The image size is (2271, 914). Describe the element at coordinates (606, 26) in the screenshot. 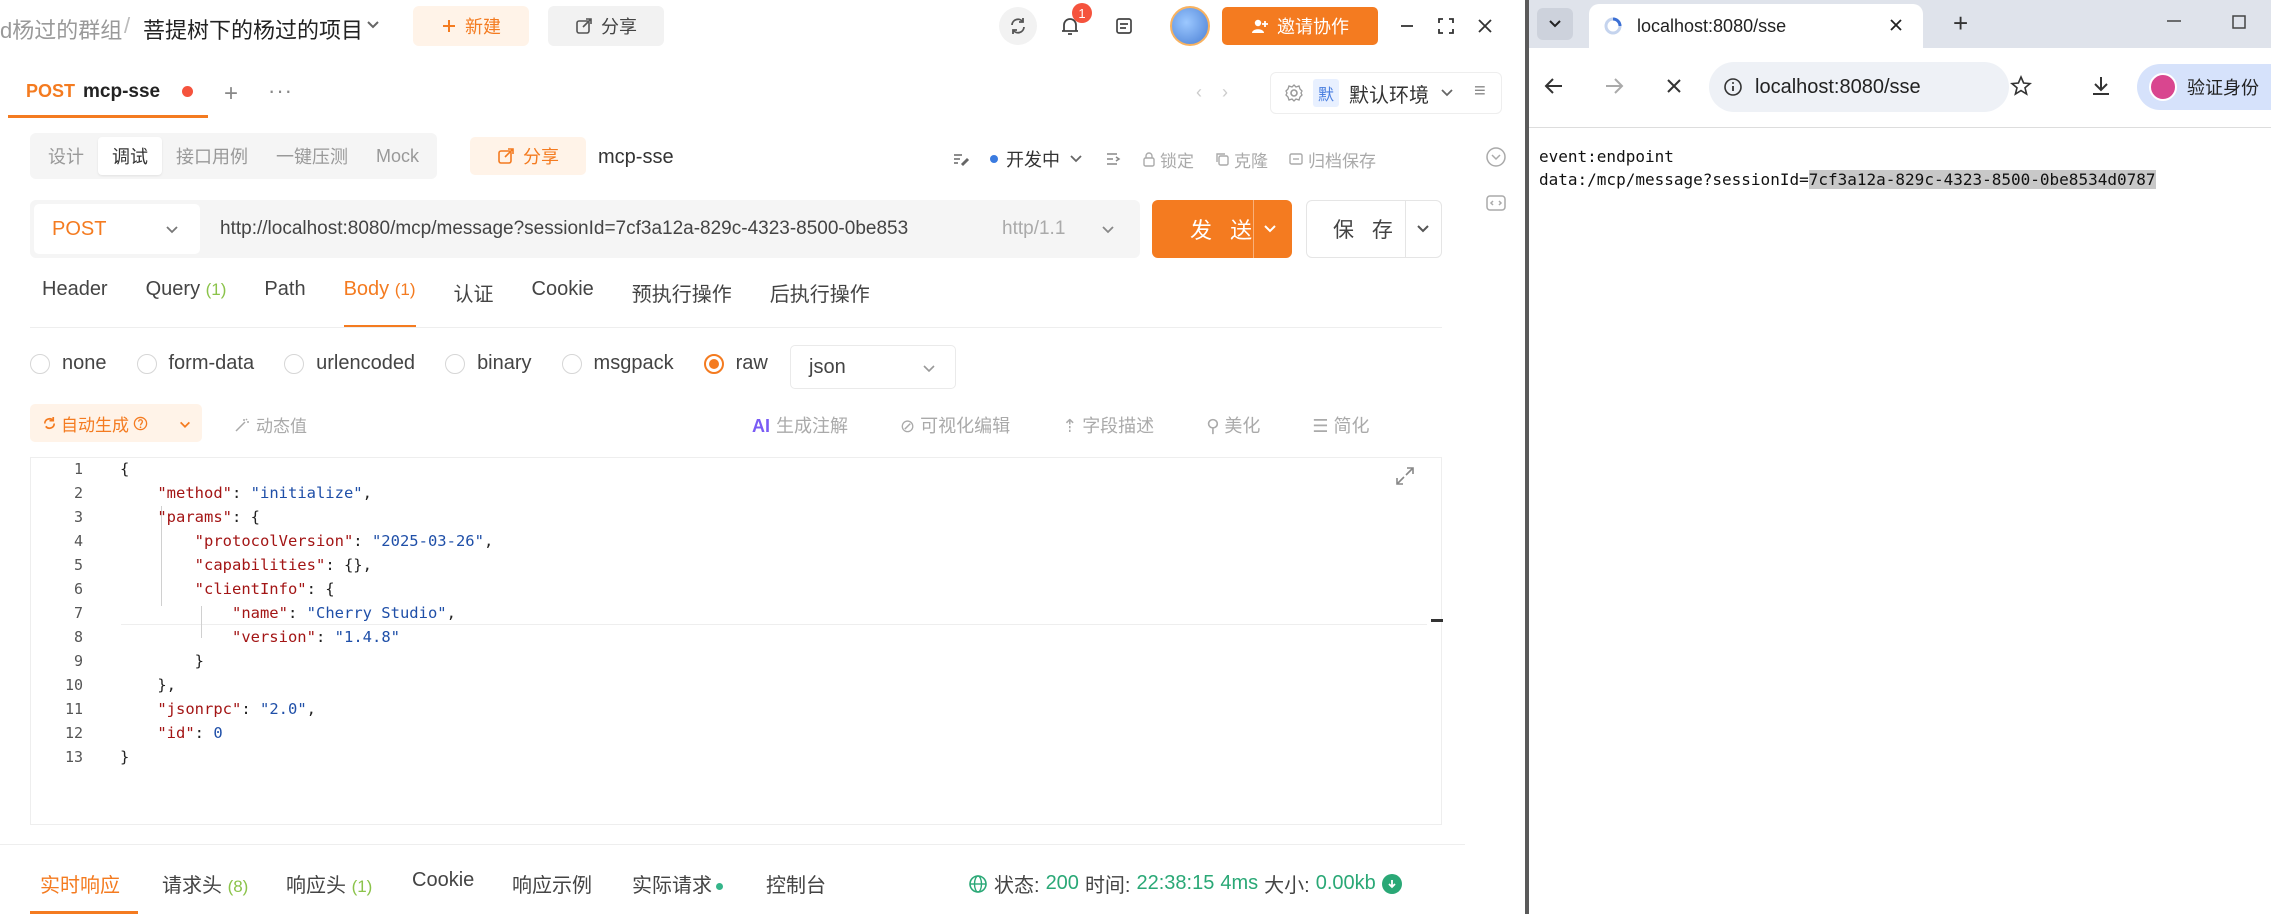

I see `share-button: 分享` at that location.